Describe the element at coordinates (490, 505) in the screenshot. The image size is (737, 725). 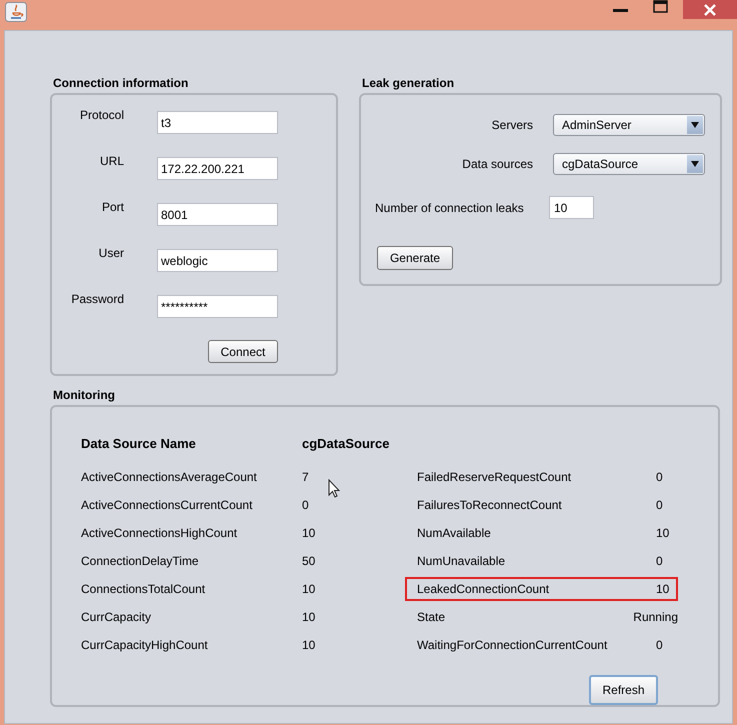
I see `metric-name: FailuresToReconnectCount` at that location.